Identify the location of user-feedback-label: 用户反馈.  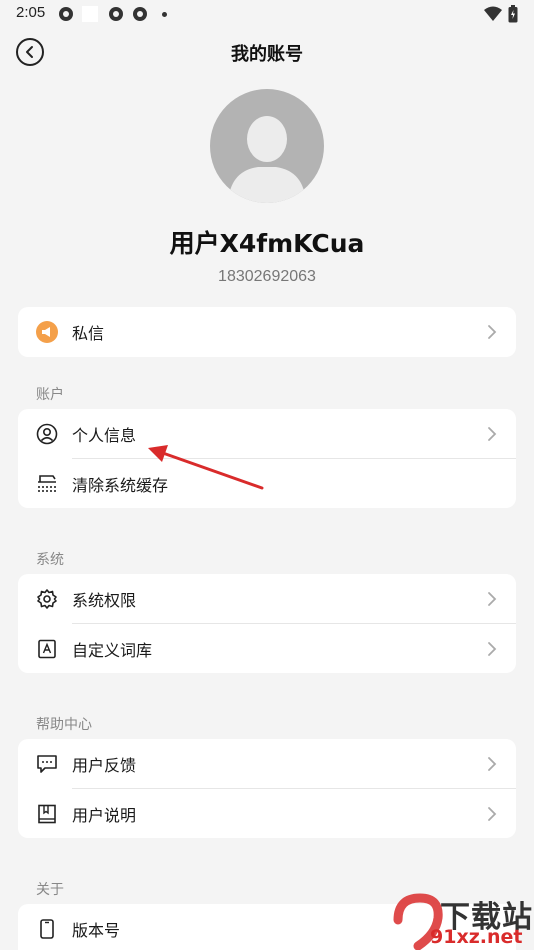
(104, 765).